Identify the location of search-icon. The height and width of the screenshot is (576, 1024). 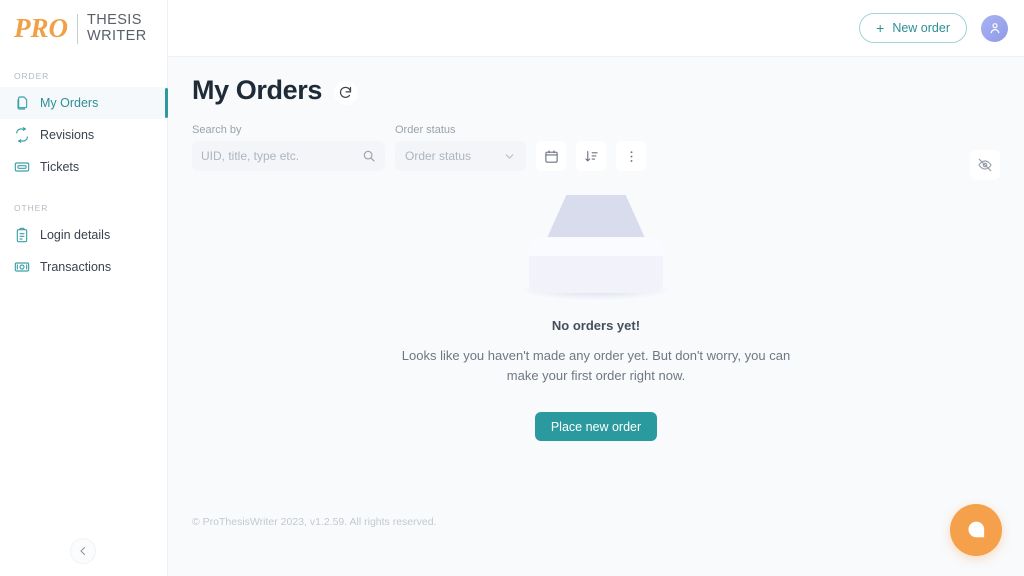
(369, 156).